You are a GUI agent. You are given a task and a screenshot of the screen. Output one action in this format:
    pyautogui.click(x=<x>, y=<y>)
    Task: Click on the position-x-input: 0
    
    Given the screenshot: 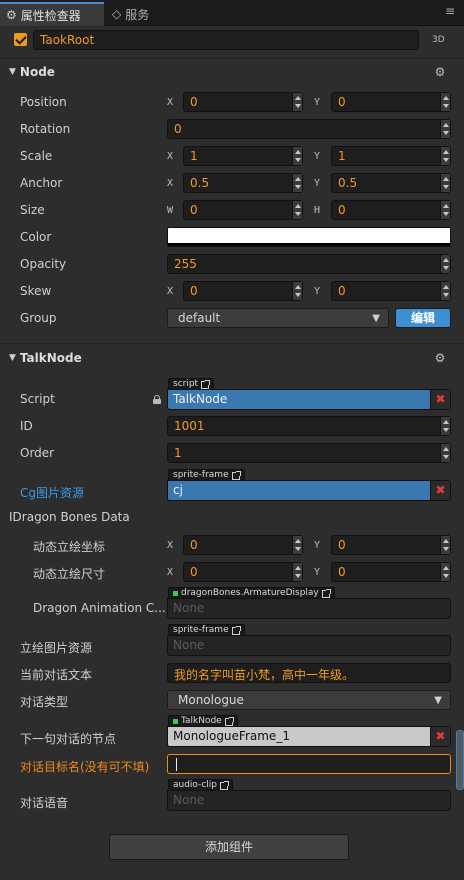 What is the action you would take?
    pyautogui.click(x=243, y=102)
    